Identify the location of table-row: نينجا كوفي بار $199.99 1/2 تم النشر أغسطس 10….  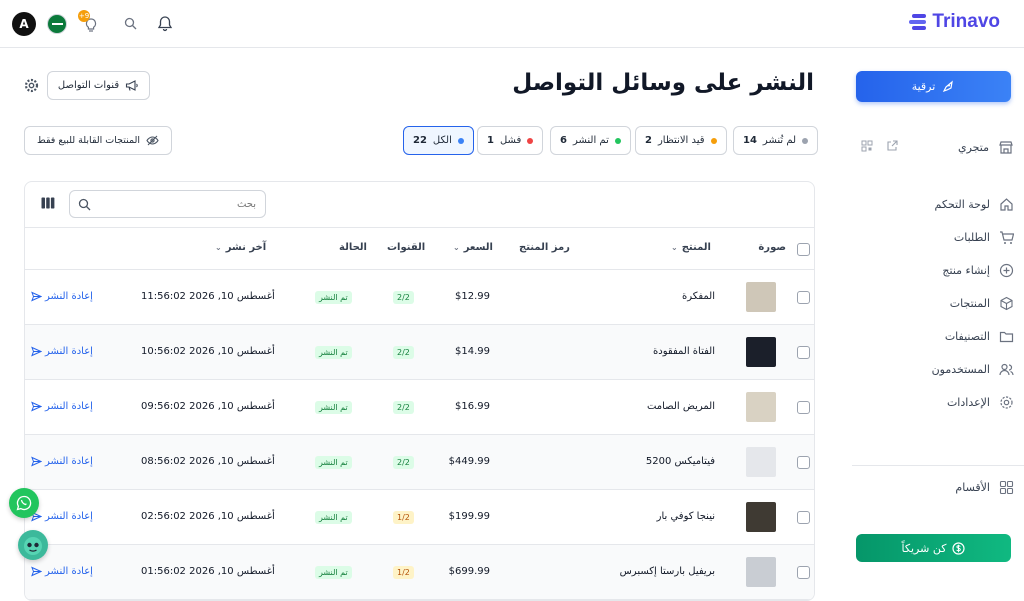
(419, 517).